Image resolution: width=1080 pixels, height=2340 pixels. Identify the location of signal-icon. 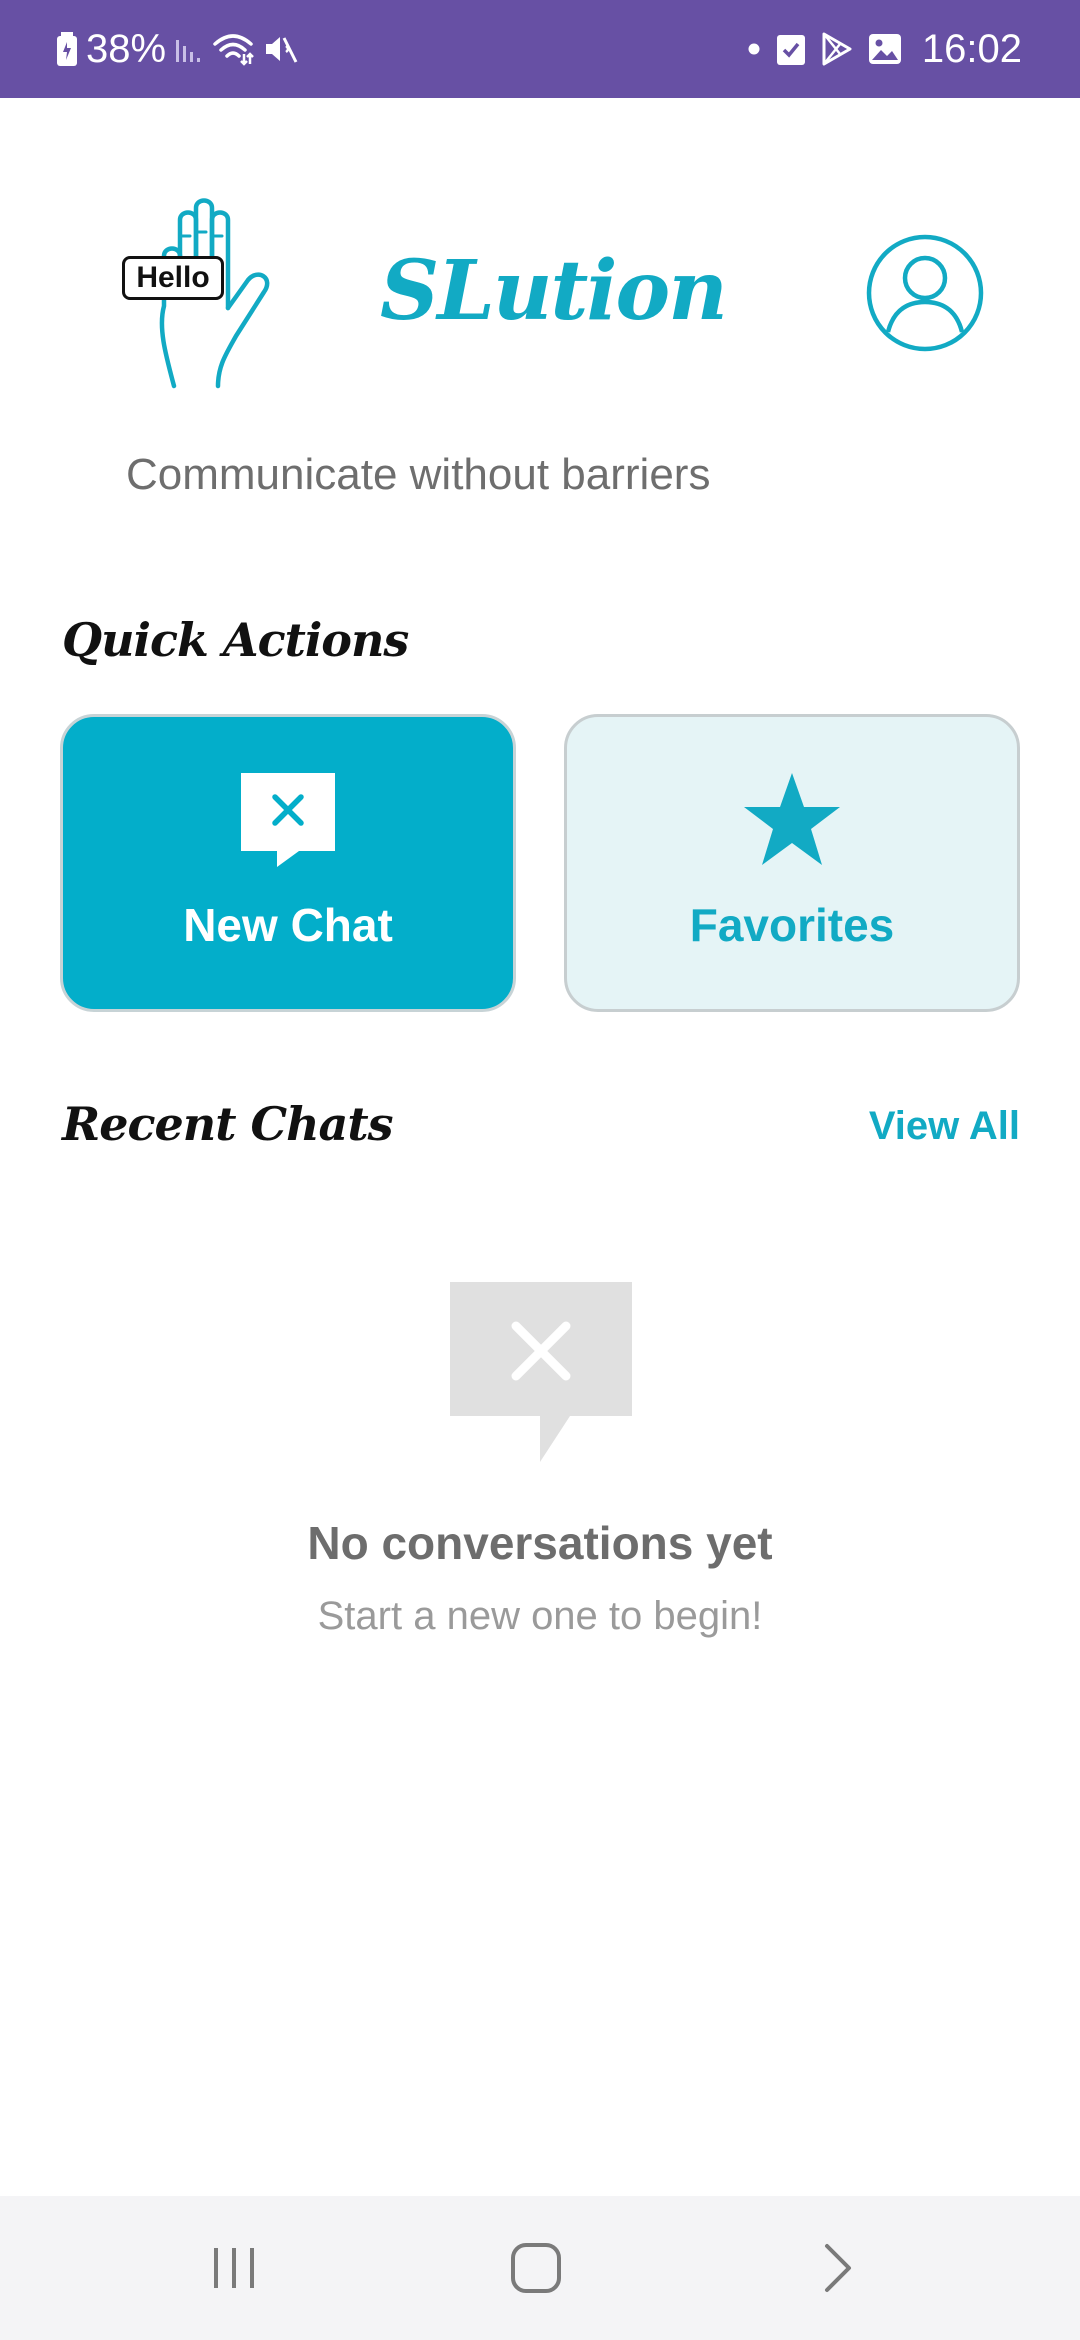
(188, 51).